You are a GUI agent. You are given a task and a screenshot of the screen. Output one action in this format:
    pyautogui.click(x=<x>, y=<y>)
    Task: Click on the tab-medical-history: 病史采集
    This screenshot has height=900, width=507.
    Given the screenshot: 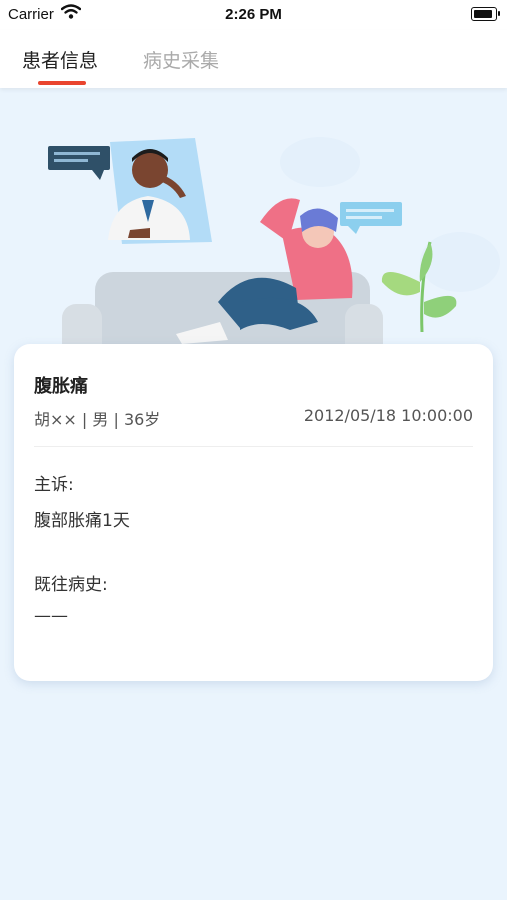 What is the action you would take?
    pyautogui.click(x=181, y=59)
    